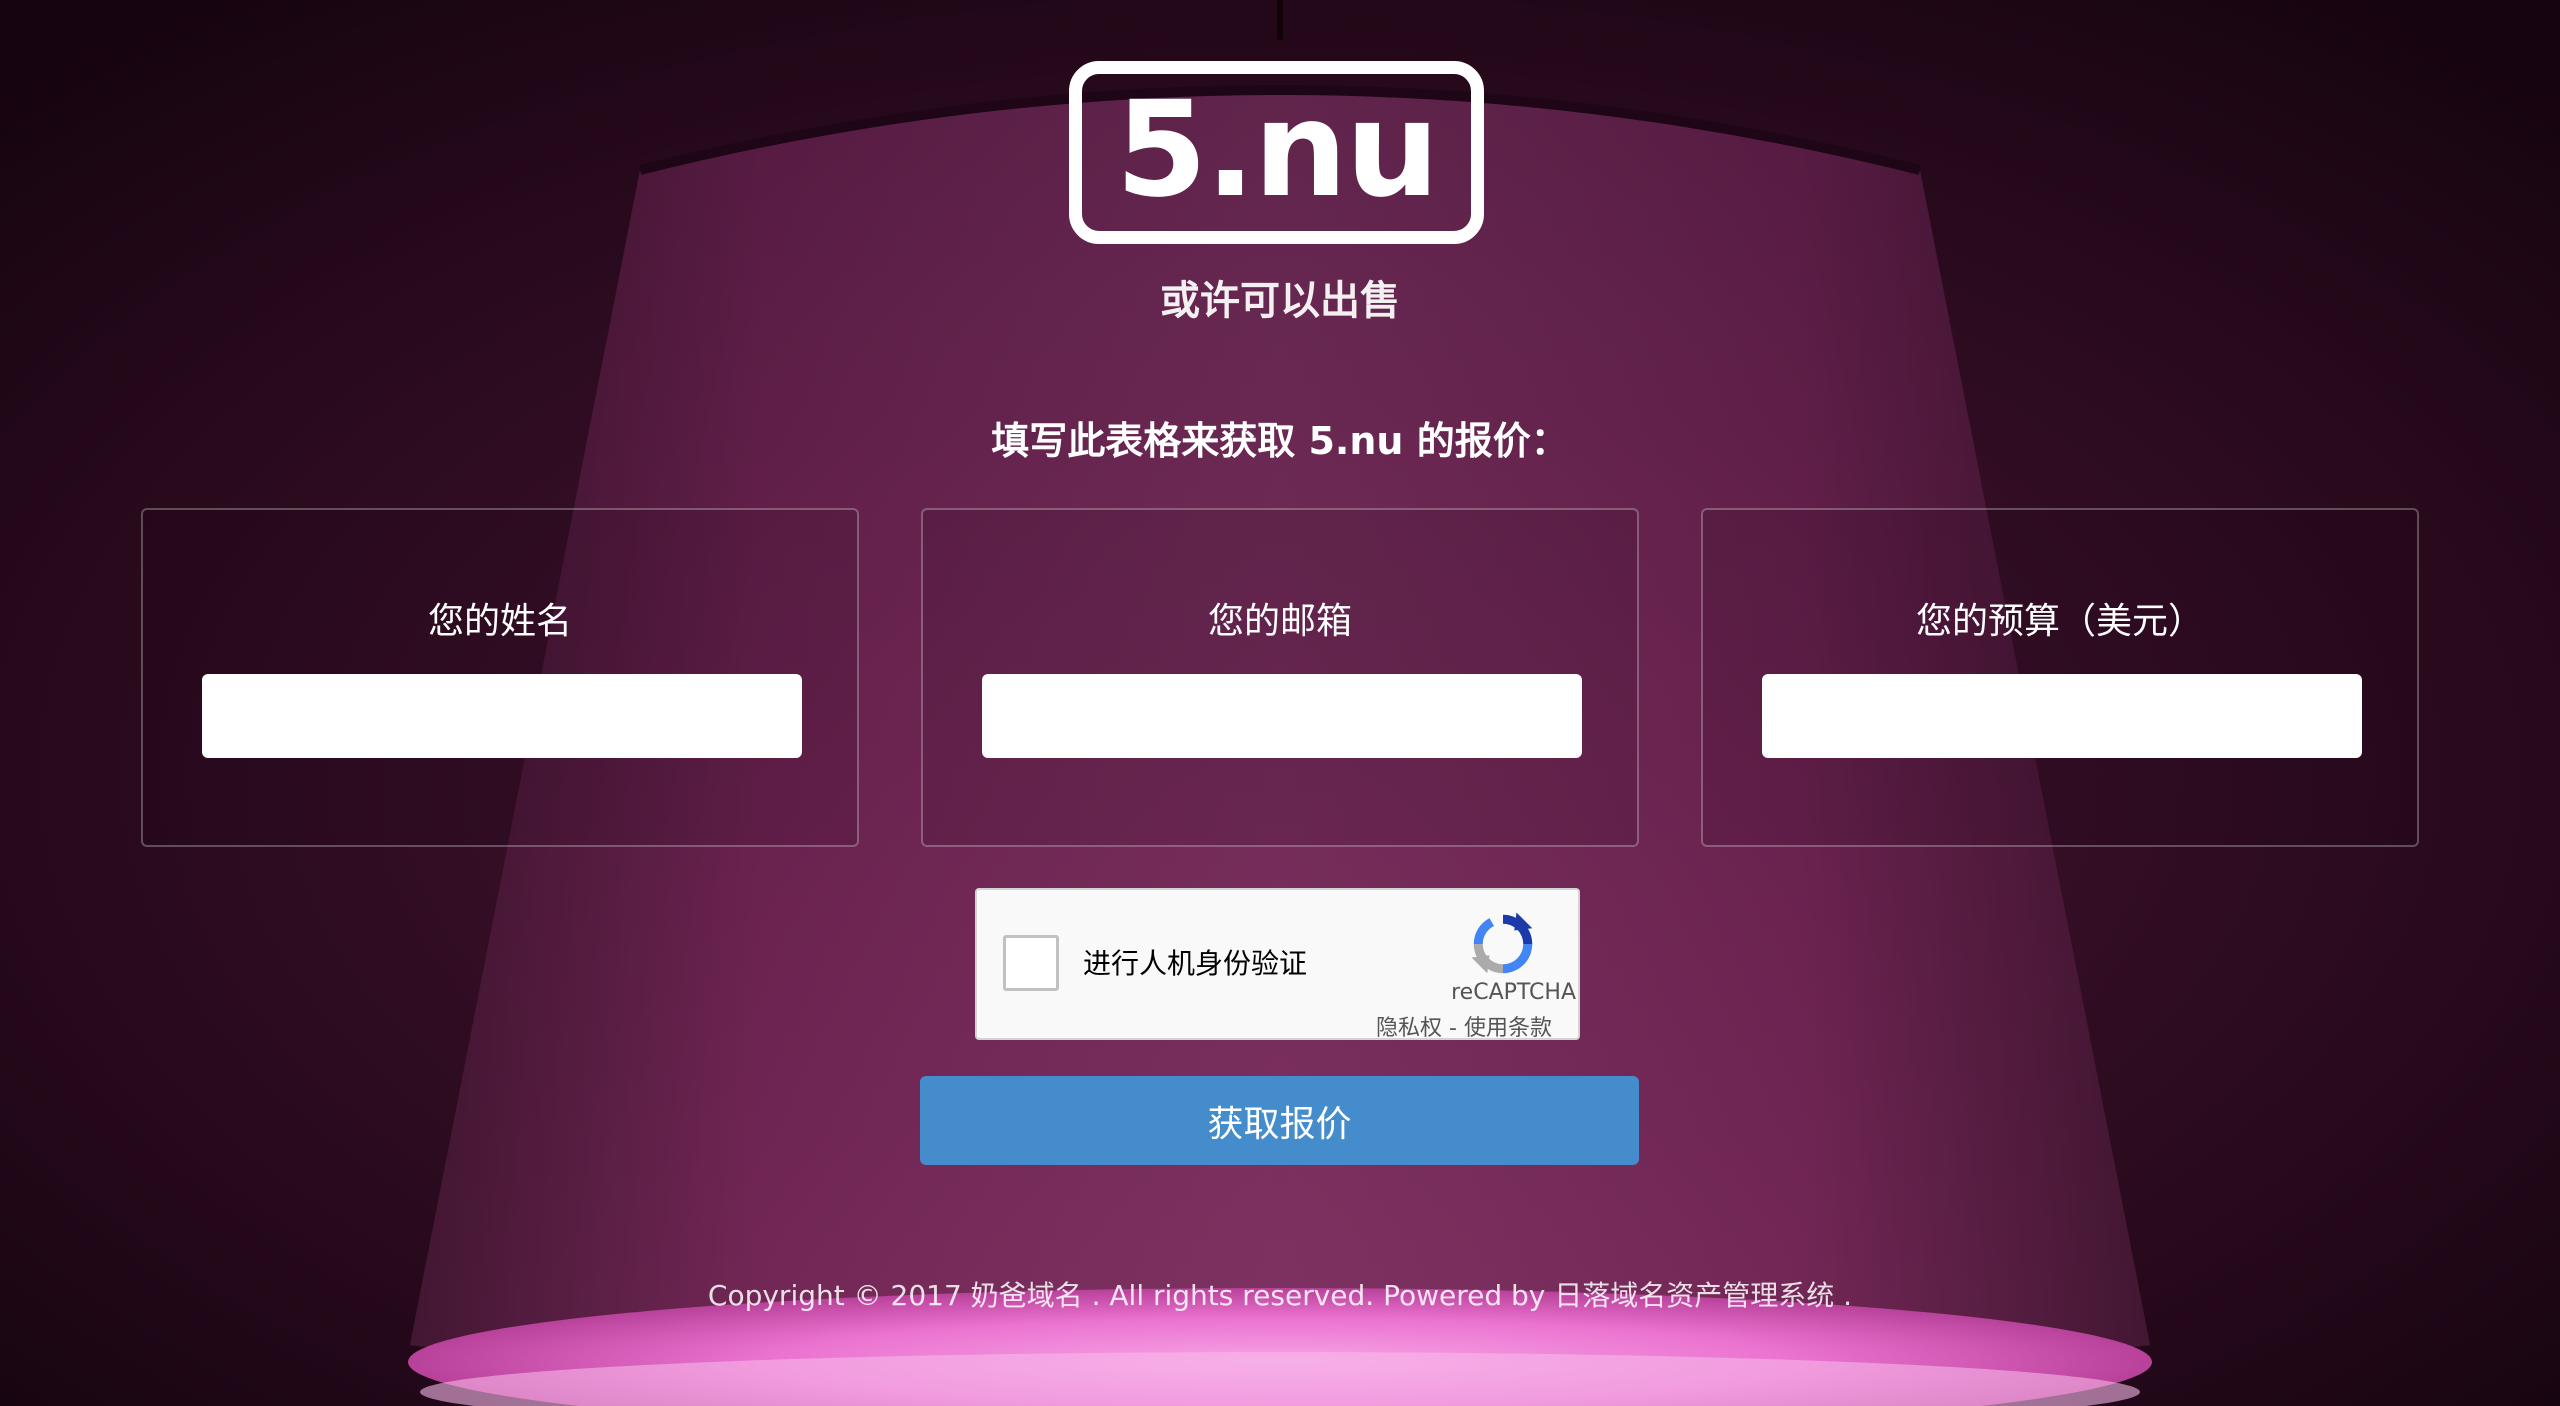  I want to click on recaptcha-terms-link: 使用条款, so click(1508, 1028).